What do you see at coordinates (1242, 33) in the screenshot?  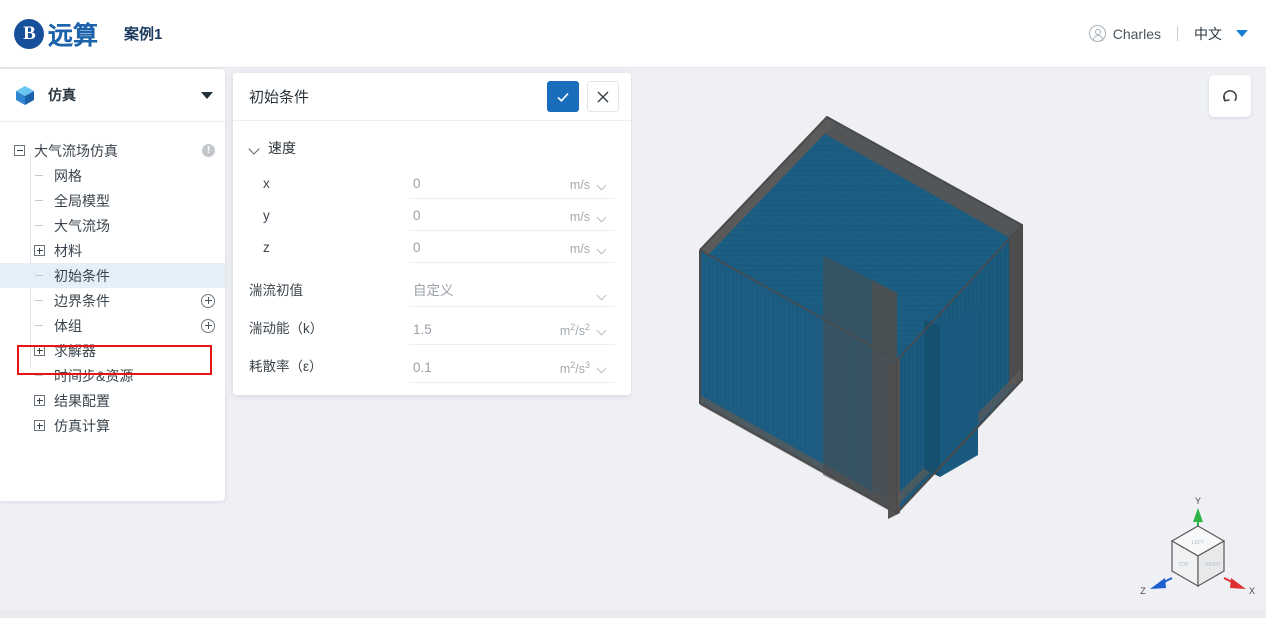 I see `language-caret-down-icon` at bounding box center [1242, 33].